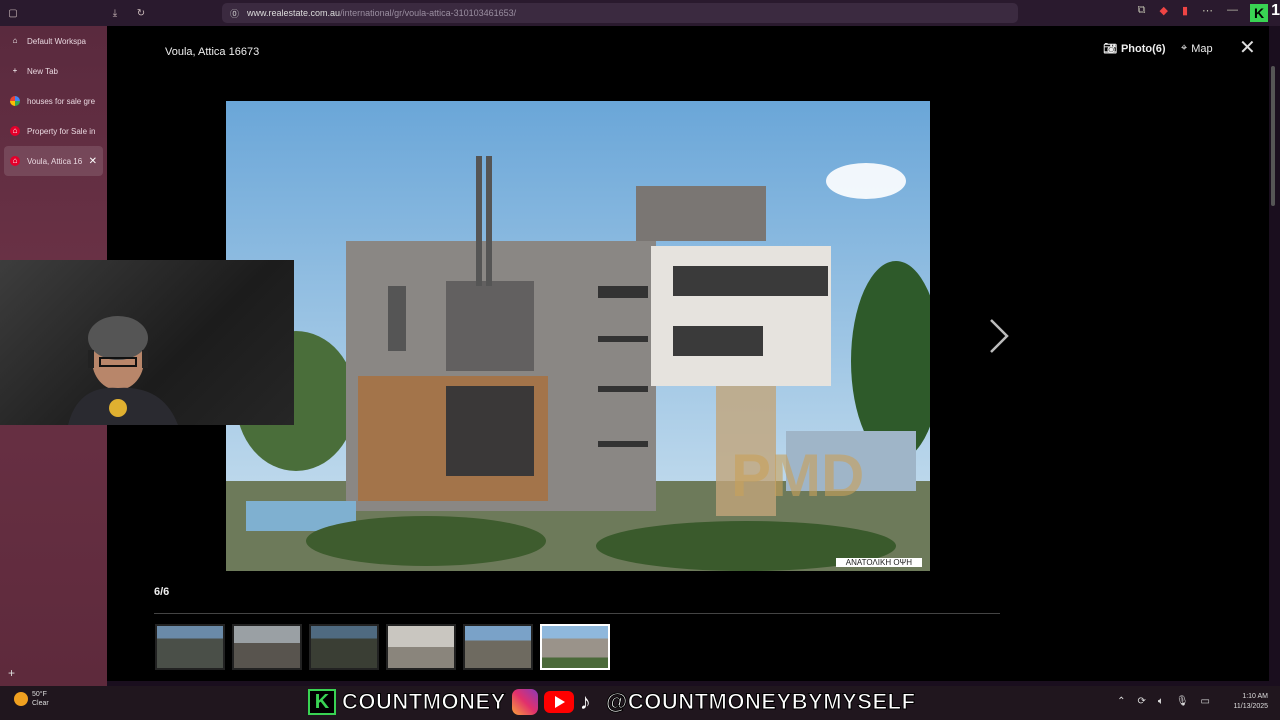 The image size is (1280, 720). I want to click on photo-caption: ΑΝΑΤΟΛΙΚΗ ΟΨΗ, so click(878, 562).